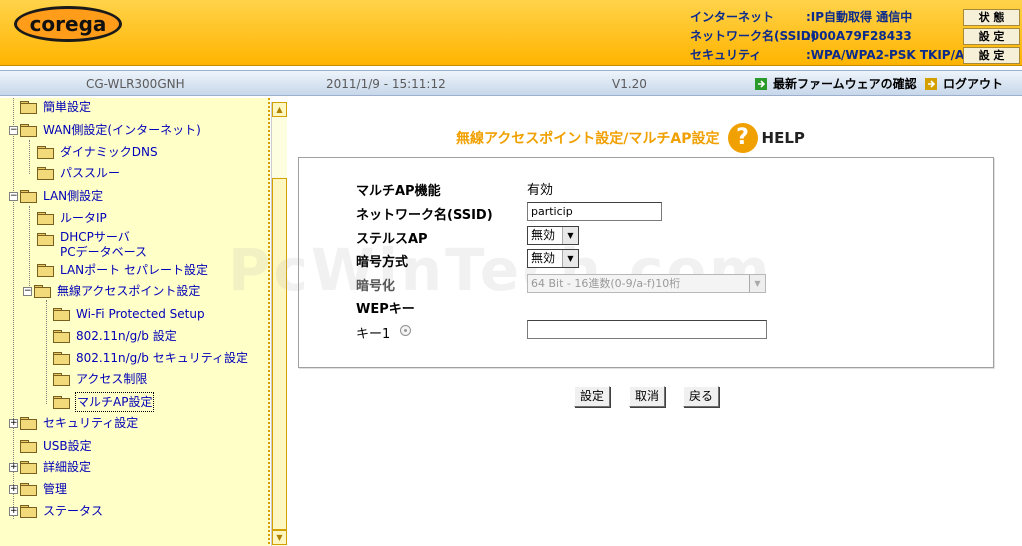  What do you see at coordinates (859, 17) in the screenshot?
I see `status-value-internet: :IP自動取得 通信中` at bounding box center [859, 17].